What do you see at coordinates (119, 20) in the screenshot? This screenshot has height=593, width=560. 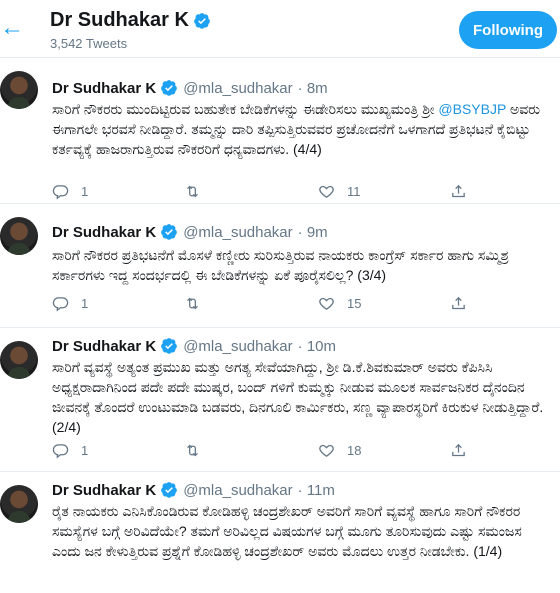 I see `profile-name: Dr Sudhakar K` at bounding box center [119, 20].